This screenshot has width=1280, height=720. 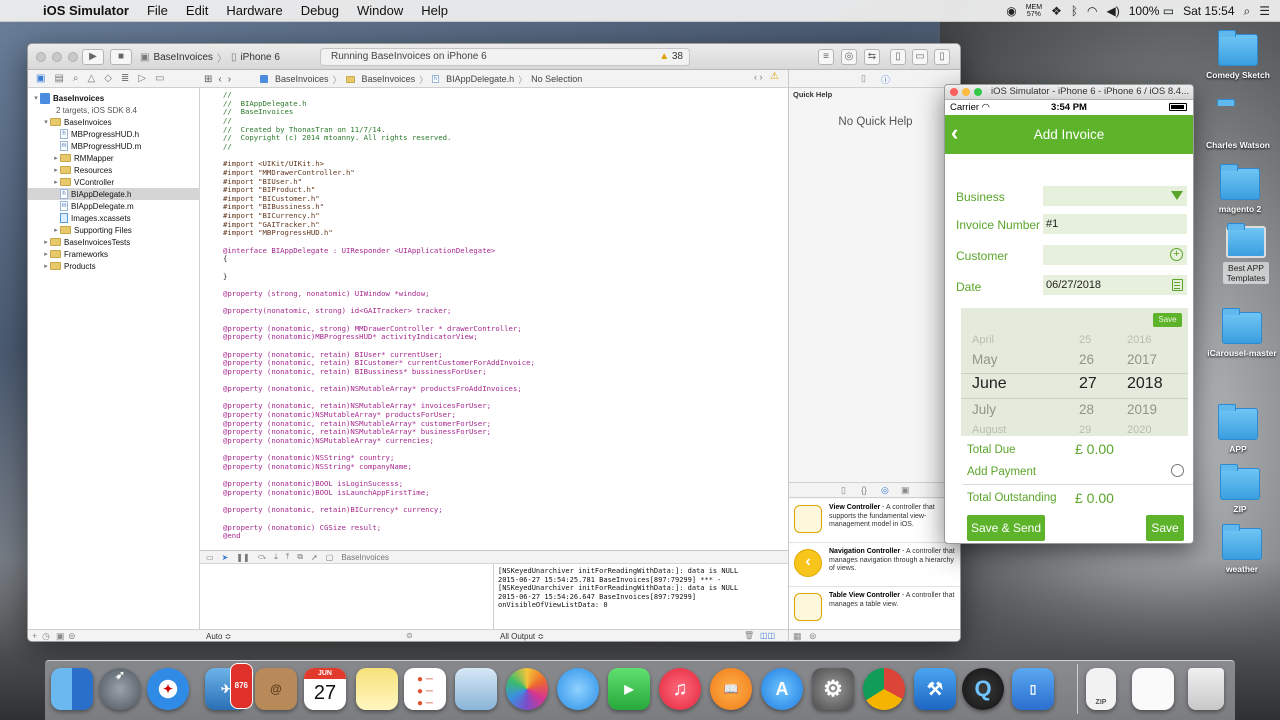 What do you see at coordinates (114, 134) in the screenshot?
I see `navigator-item: h MBProgressHUD.h` at bounding box center [114, 134].